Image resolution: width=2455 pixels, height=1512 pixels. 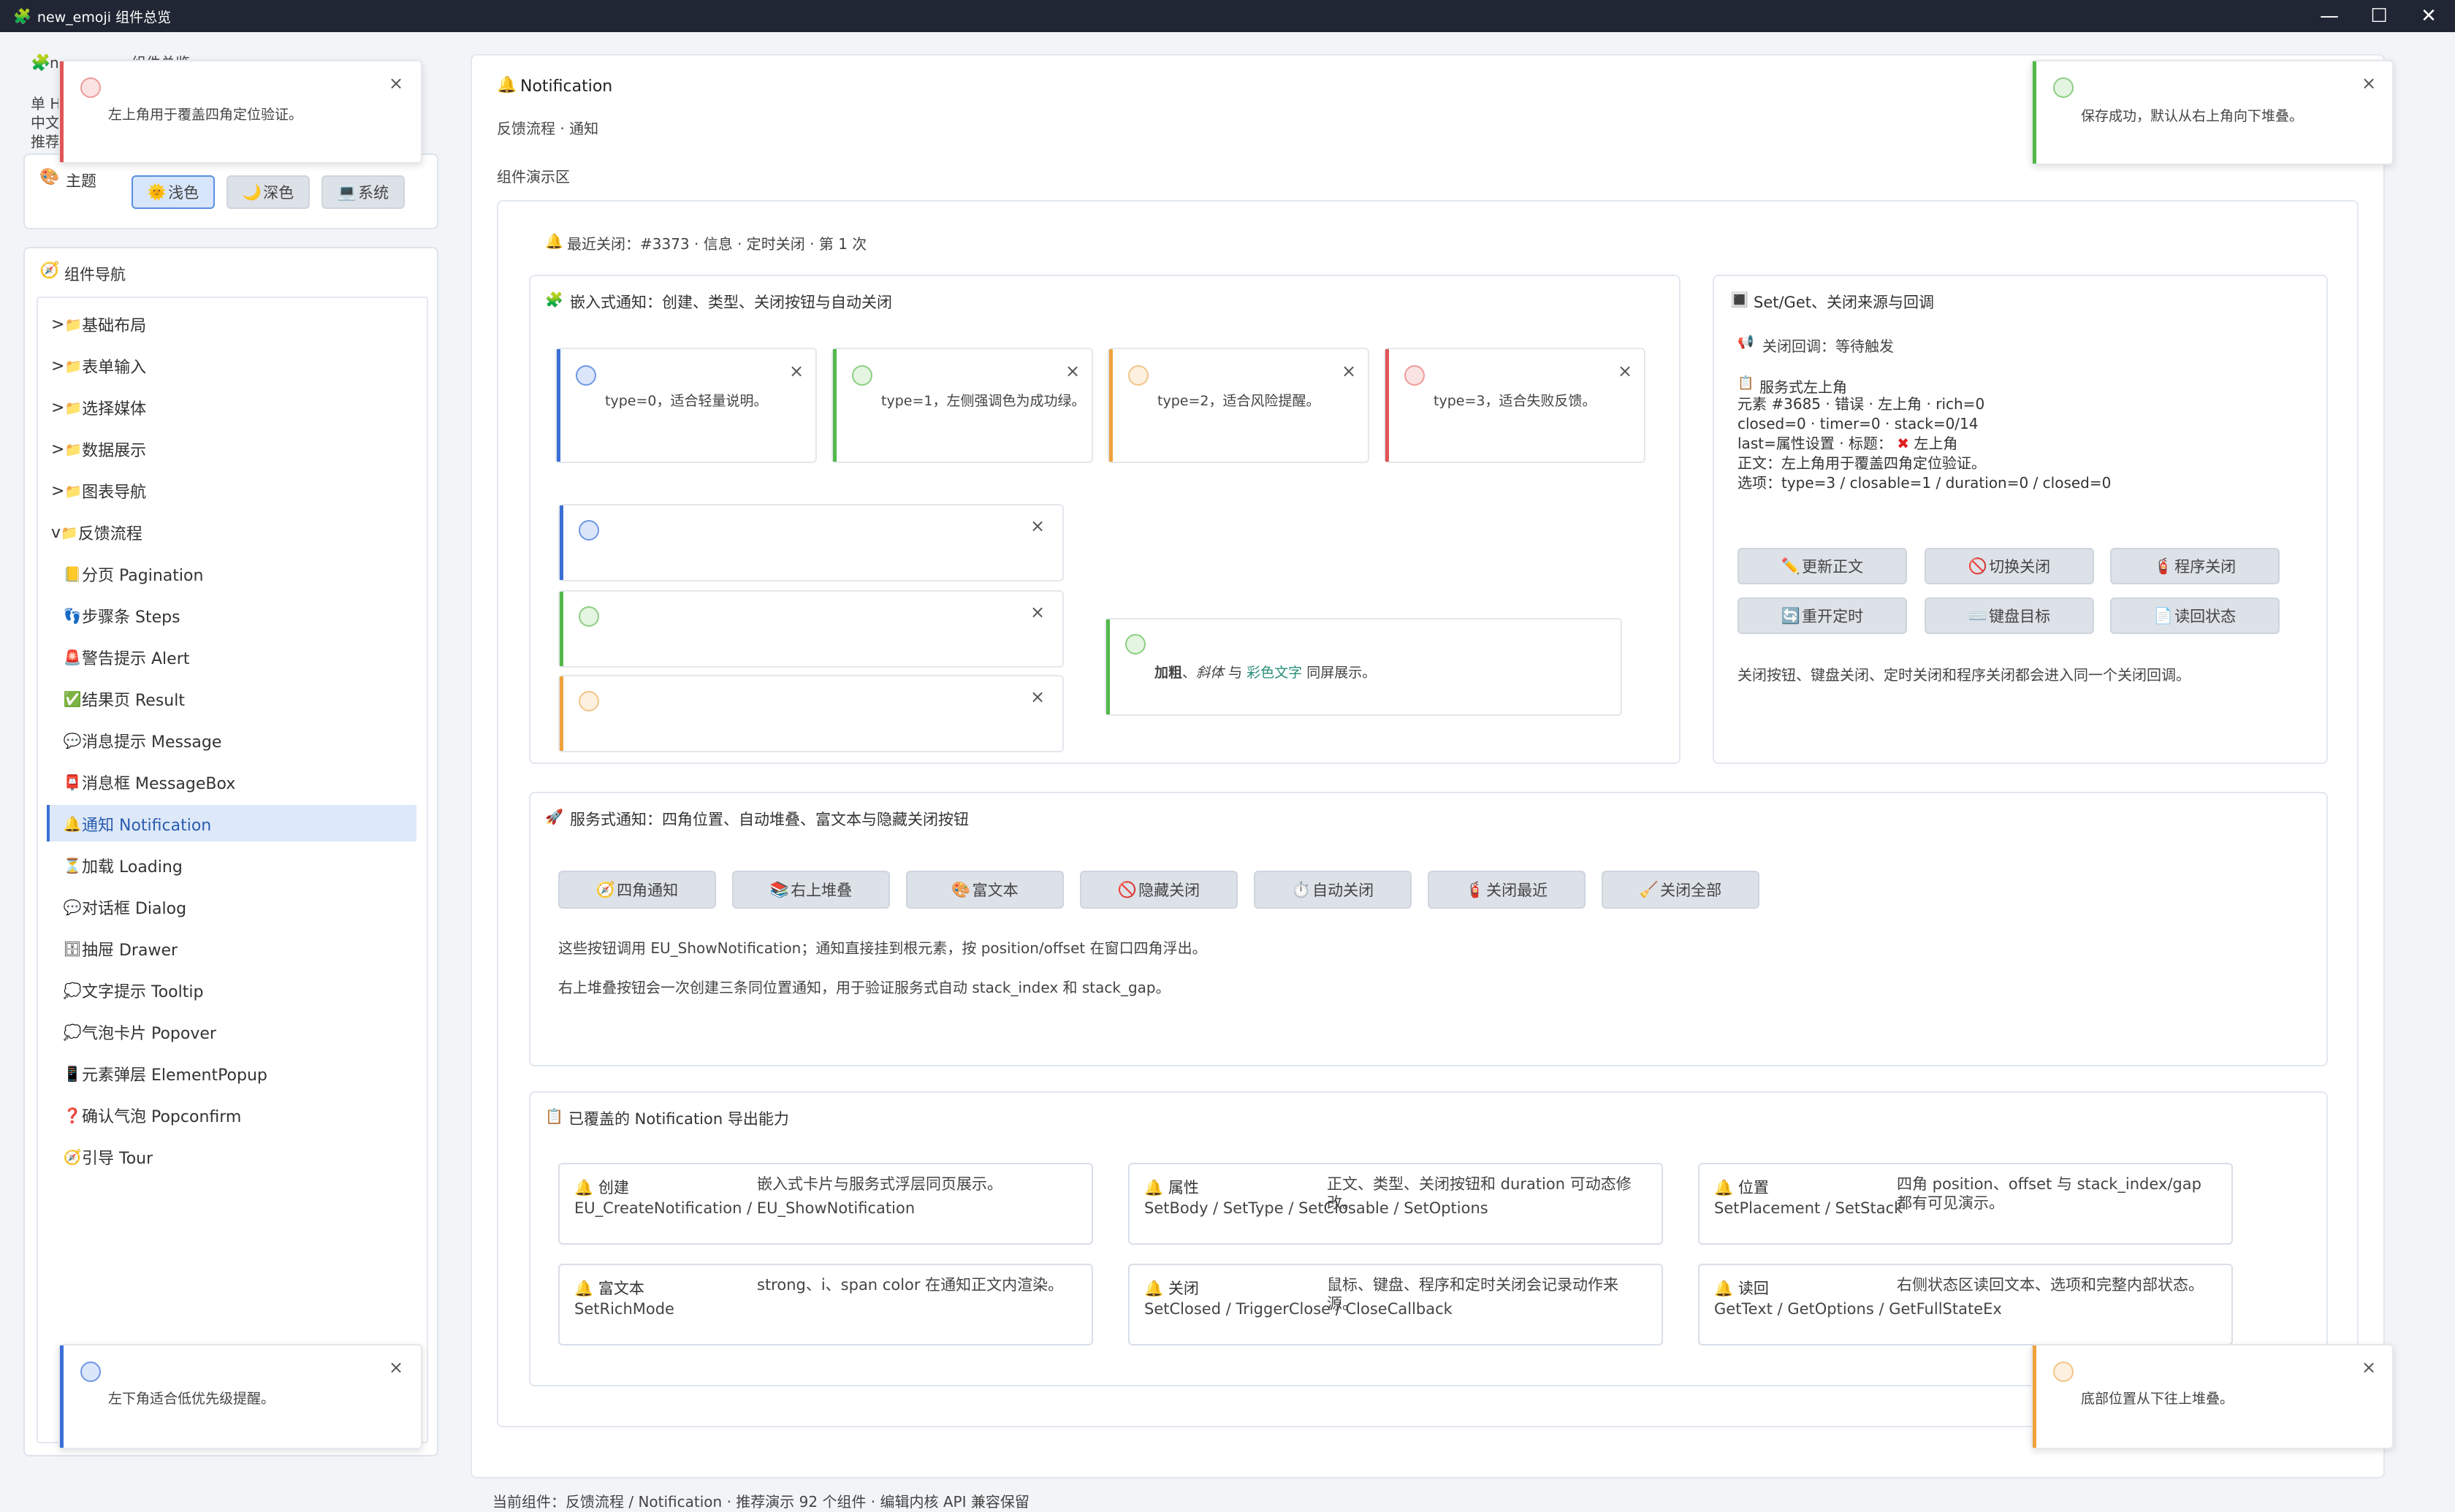 What do you see at coordinates (98, 408) in the screenshot?
I see `nav-group-2: > 📁 选择媒体` at bounding box center [98, 408].